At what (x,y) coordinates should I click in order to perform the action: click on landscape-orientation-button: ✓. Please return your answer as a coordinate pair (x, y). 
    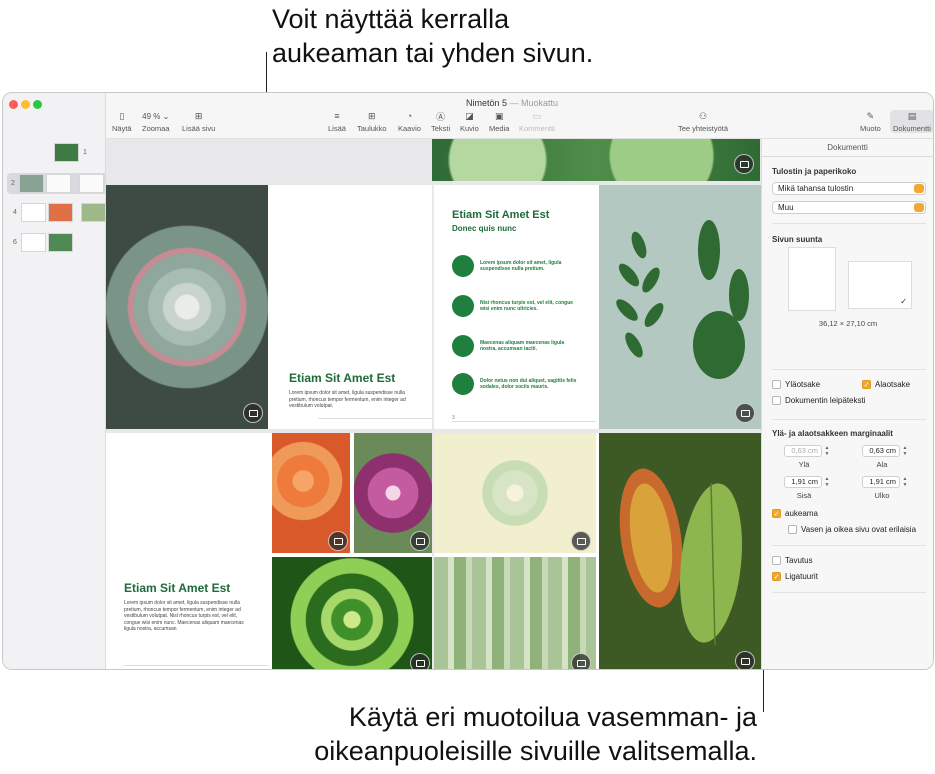
    Looking at the image, I should click on (880, 285).